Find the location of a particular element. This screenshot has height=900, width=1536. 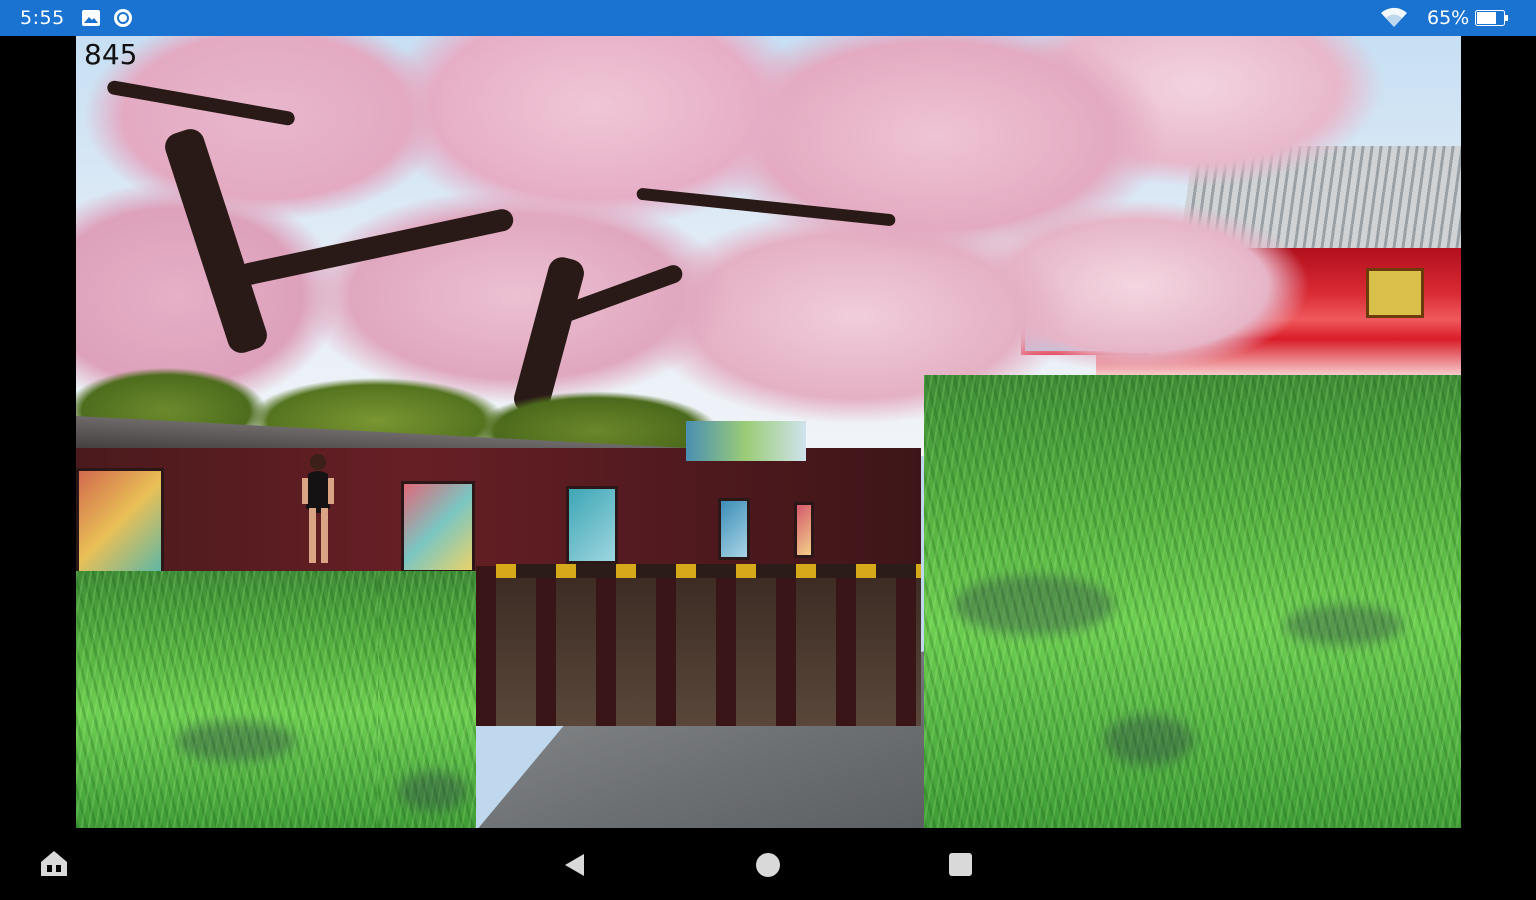

sync-icon is located at coordinates (123, 18).